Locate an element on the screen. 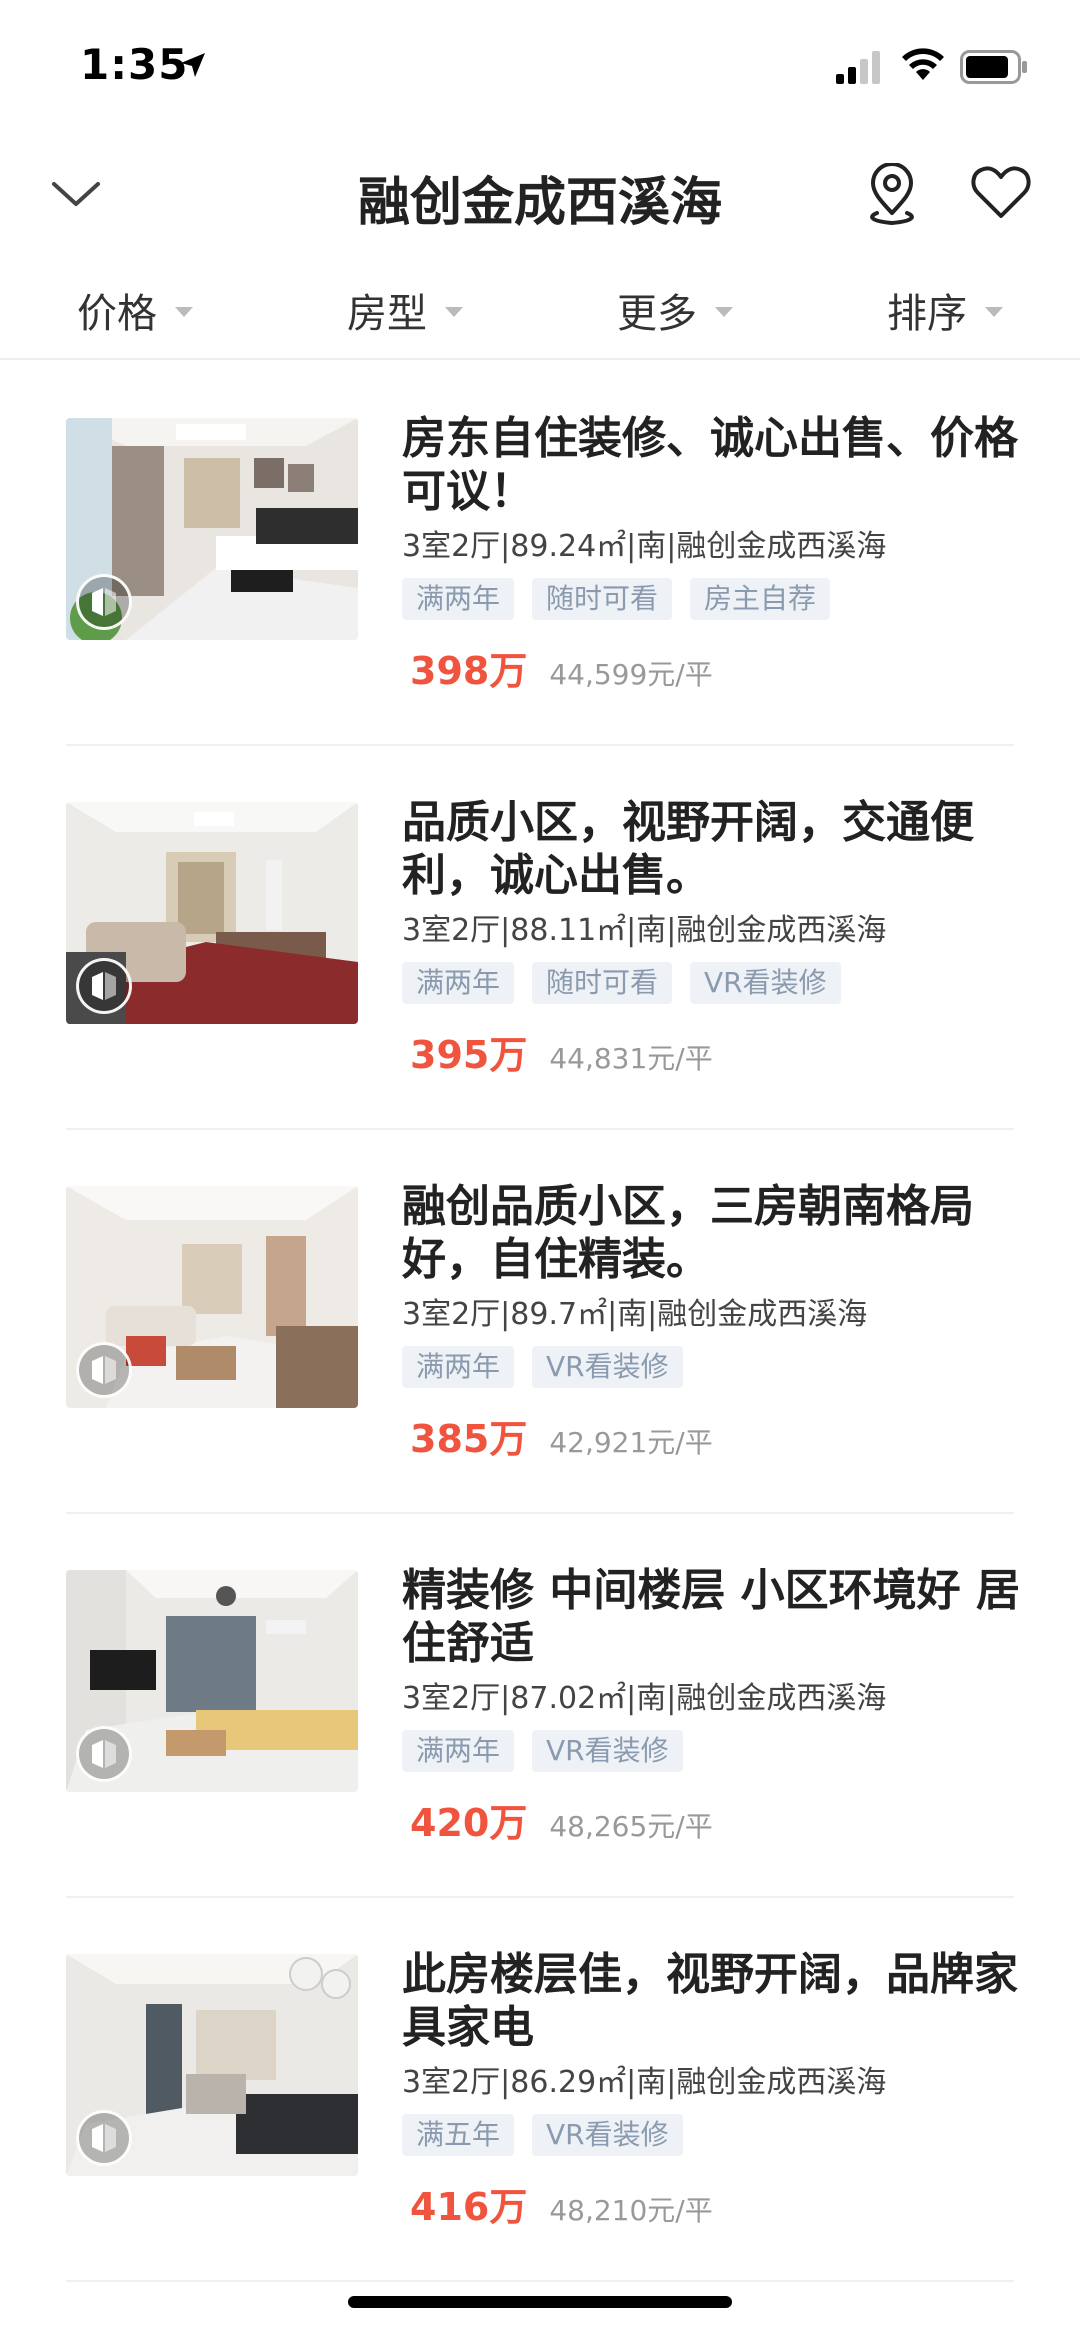 The width and height of the screenshot is (1080, 2337). listing-title: 融创品质小区，三房朝南格局好，自住精装。 is located at coordinates (688, 1233).